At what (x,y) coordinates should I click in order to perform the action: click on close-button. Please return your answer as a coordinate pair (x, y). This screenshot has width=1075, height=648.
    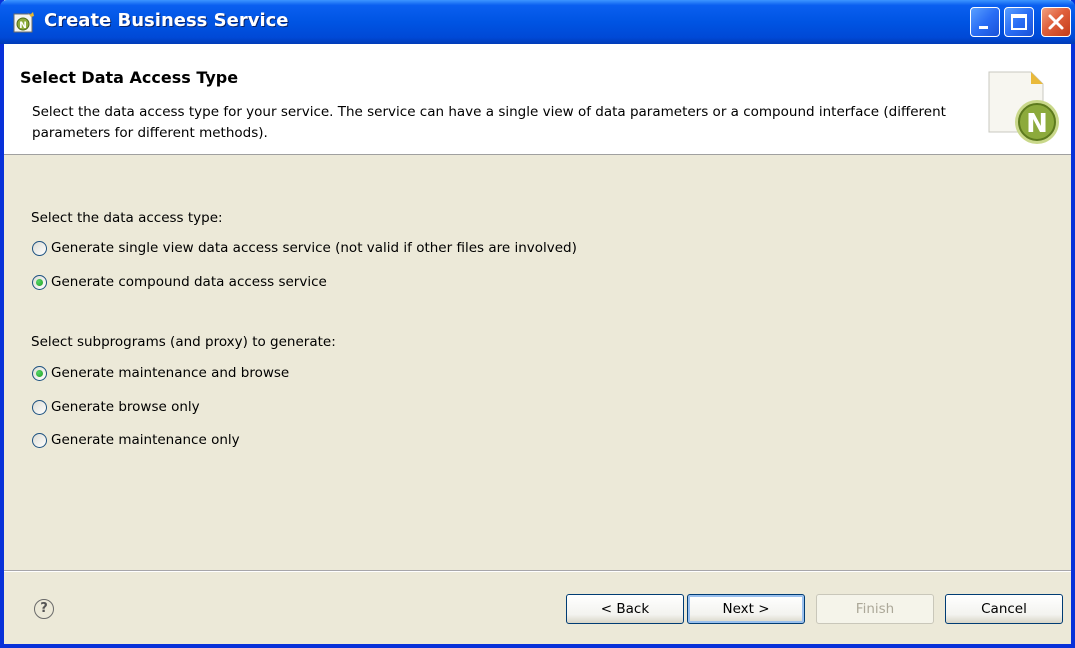
    Looking at the image, I should click on (1056, 22).